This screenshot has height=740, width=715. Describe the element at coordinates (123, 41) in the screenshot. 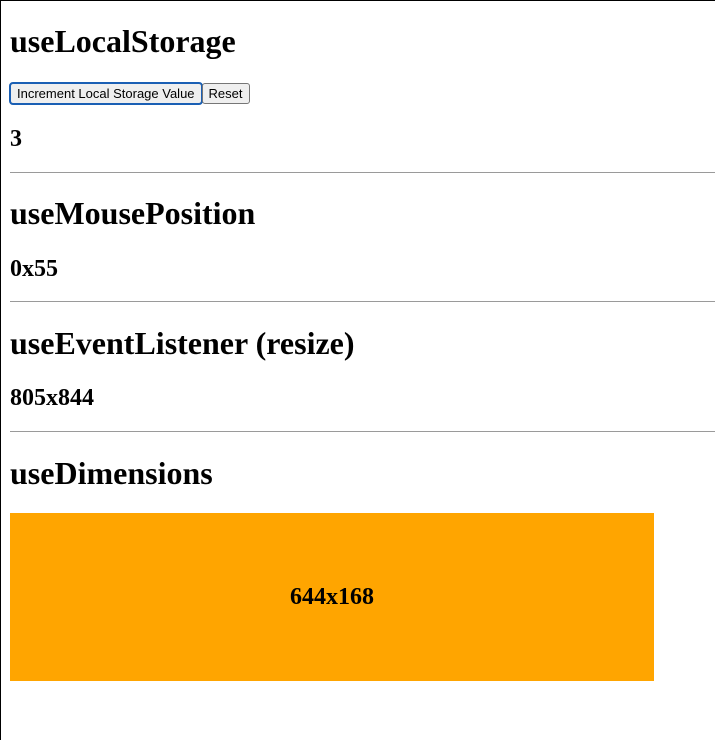

I see `local-storage-title: useLocalStorage` at that location.